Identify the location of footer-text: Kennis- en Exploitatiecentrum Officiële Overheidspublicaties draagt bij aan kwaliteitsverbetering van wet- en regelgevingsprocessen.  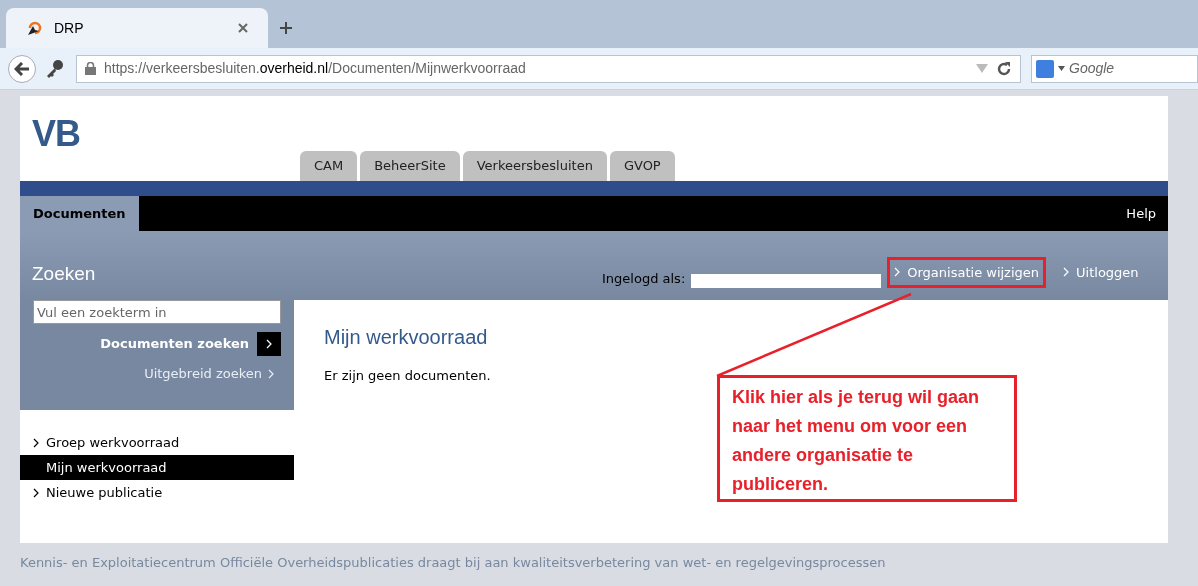
(453, 563).